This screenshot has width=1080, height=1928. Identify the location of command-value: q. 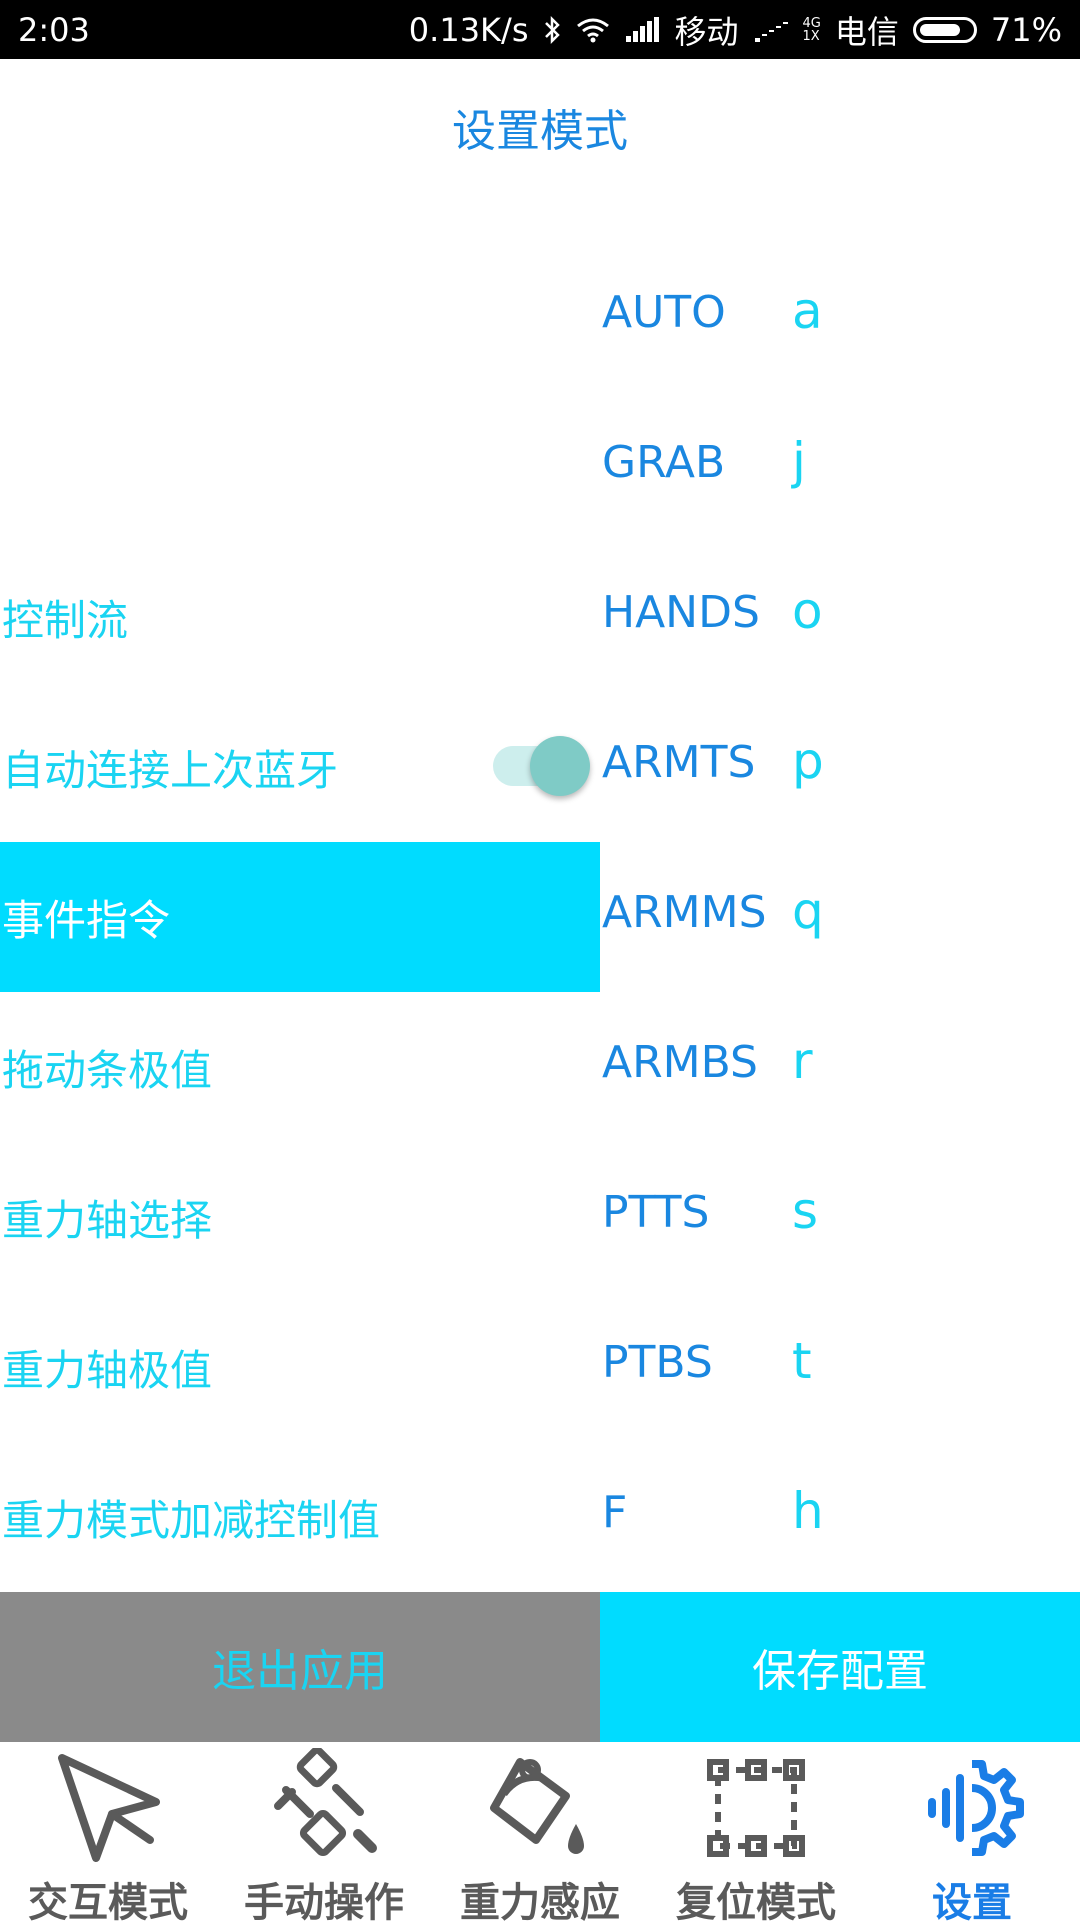
(808, 911).